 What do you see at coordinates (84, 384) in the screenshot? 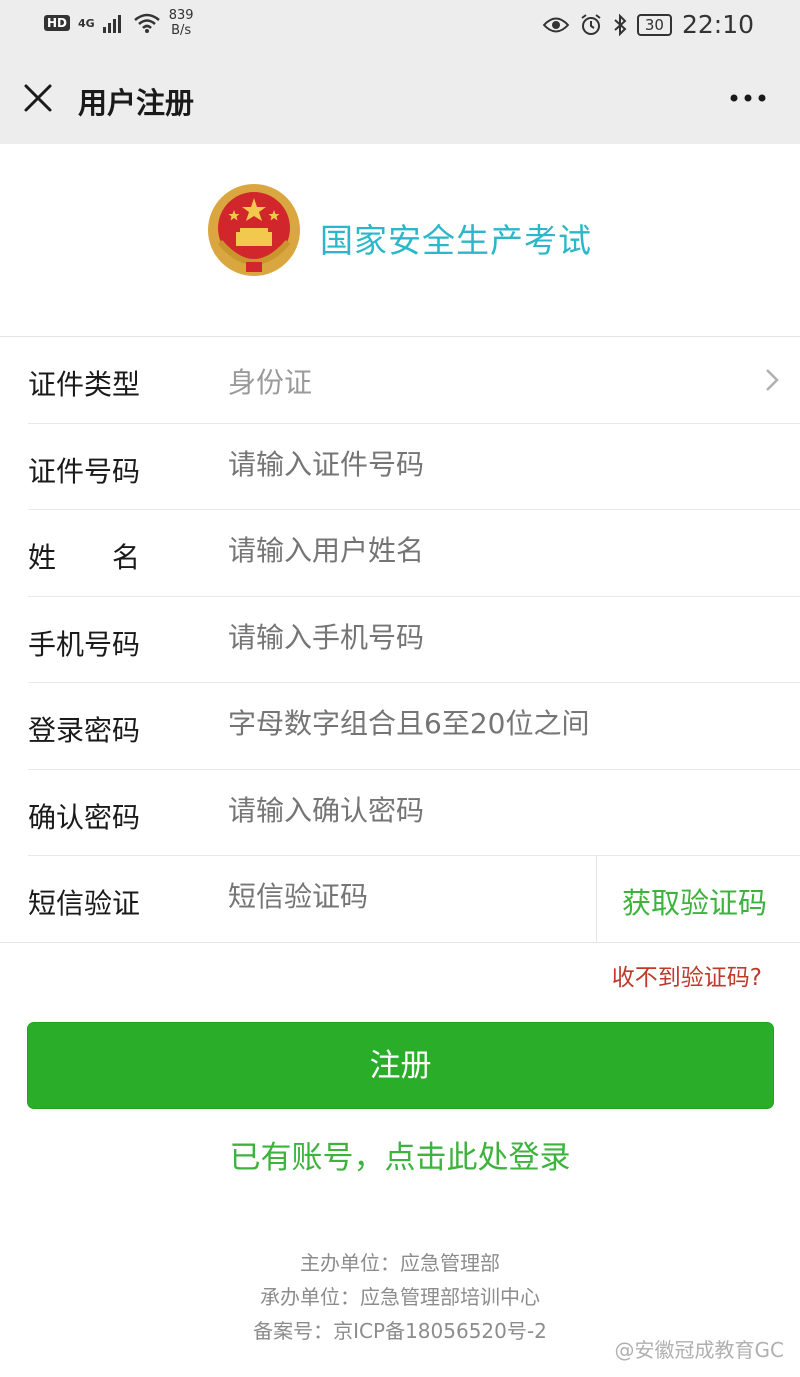
I see `id-type-label: 证件类型` at bounding box center [84, 384].